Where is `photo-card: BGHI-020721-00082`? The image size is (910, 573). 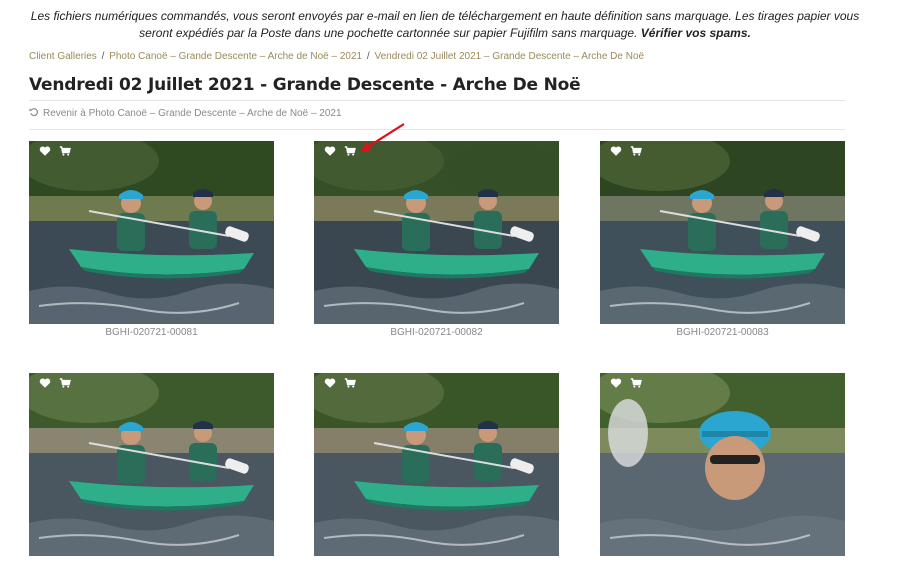 photo-card: BGHI-020721-00082 is located at coordinates (436, 241).